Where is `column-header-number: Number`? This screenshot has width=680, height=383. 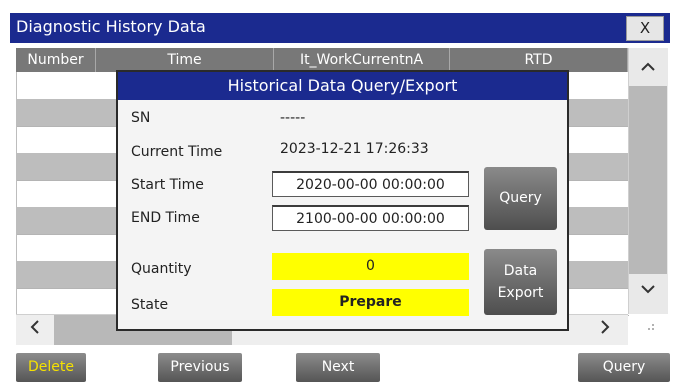 column-header-number: Number is located at coordinates (56, 60).